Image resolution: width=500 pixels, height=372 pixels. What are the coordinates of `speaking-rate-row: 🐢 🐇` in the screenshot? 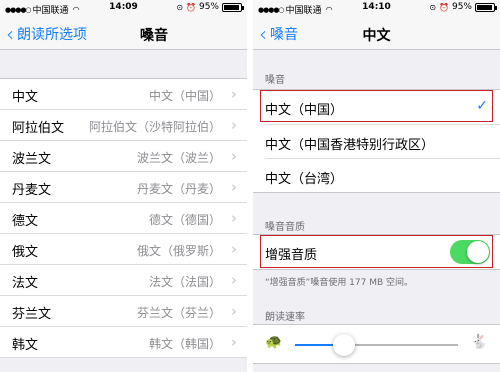 It's located at (376, 344).